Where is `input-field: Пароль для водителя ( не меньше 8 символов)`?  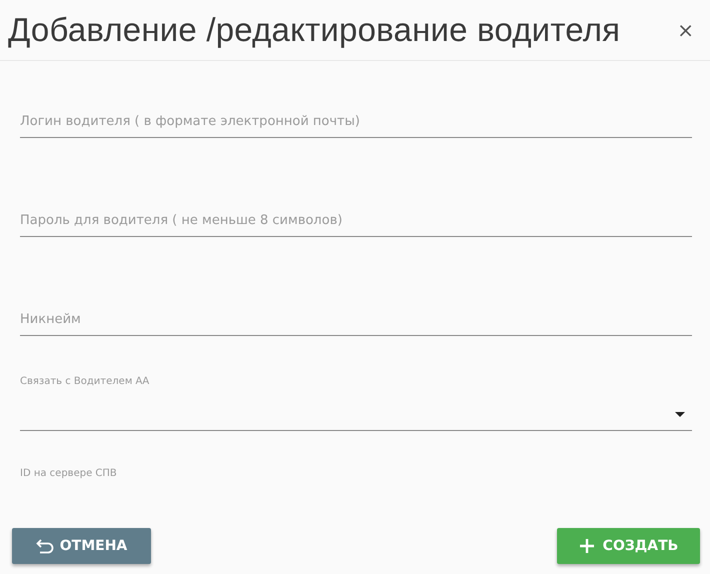 input-field: Пароль для водителя ( не меньше 8 символов) is located at coordinates (356, 220).